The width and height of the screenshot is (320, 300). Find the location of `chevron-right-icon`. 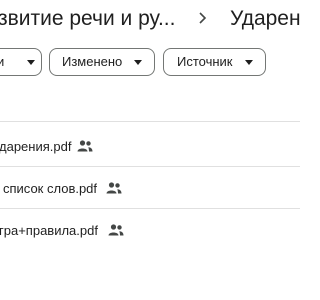

chevron-right-icon is located at coordinates (203, 18).